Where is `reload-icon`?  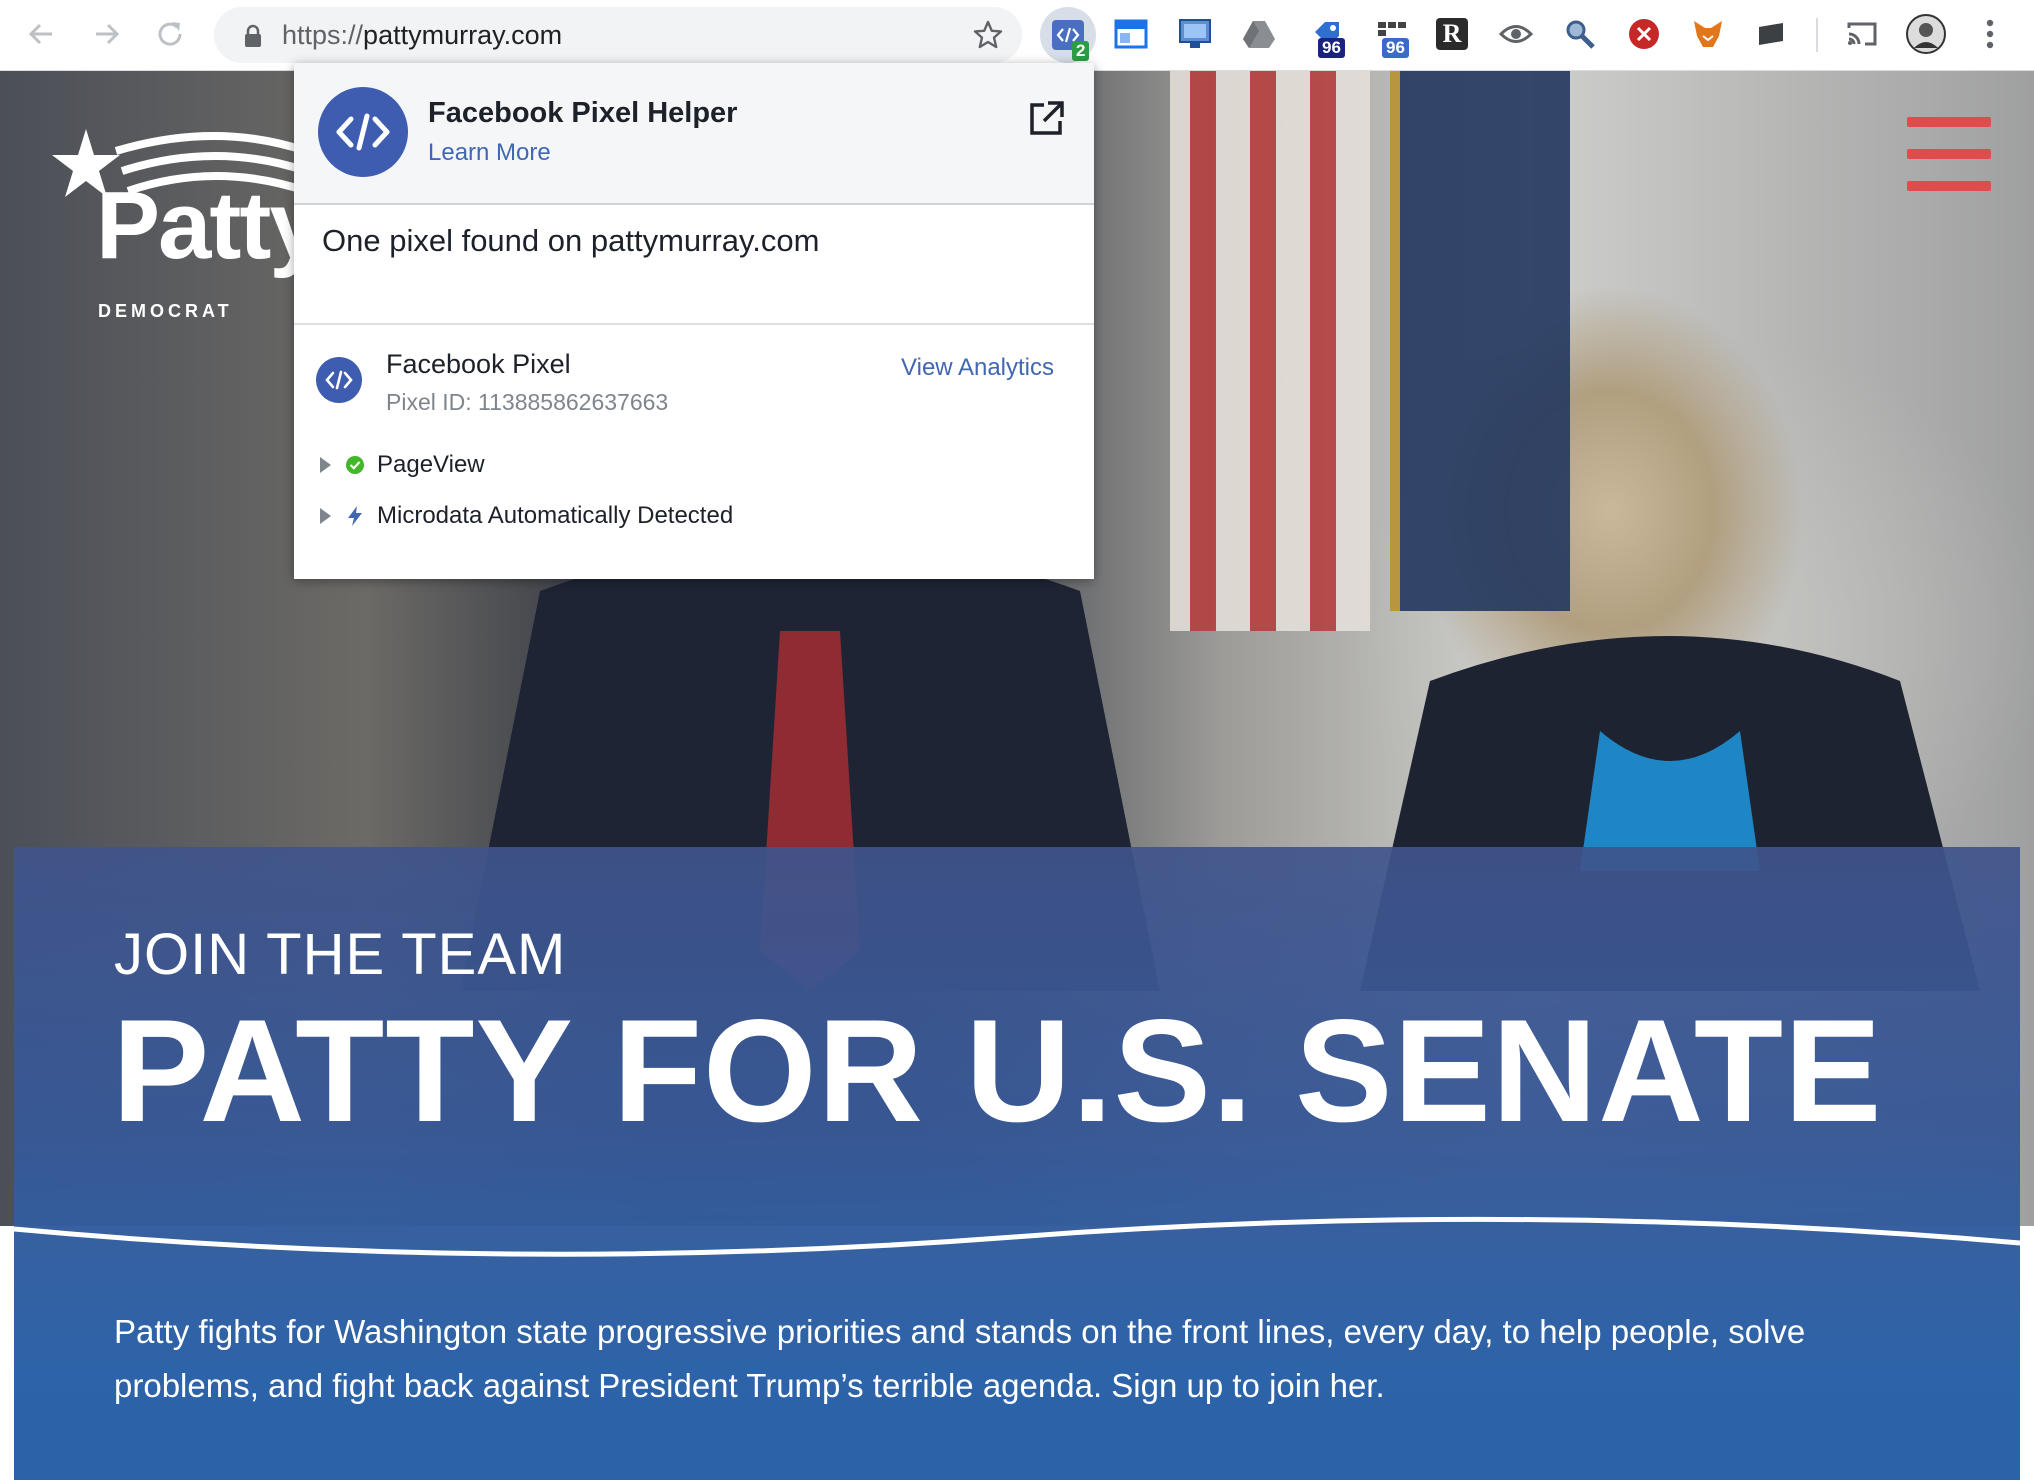
reload-icon is located at coordinates (170, 34).